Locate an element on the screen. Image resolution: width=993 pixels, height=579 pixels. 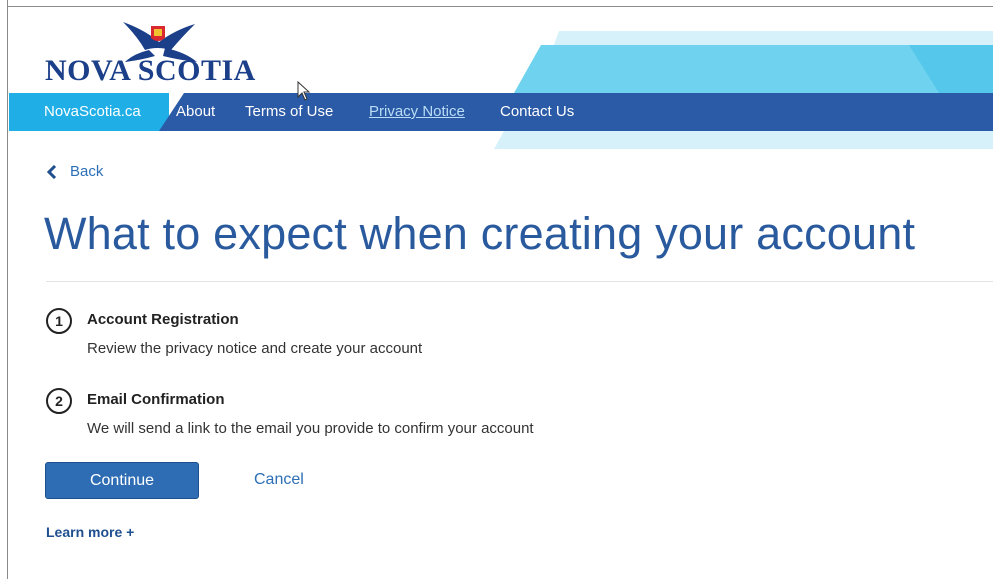
chevron-left-icon is located at coordinates (51, 171).